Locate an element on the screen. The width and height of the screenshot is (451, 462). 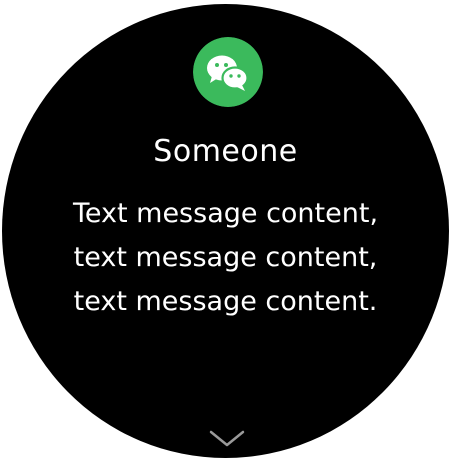
message-line: text message content, is located at coordinates (225, 257).